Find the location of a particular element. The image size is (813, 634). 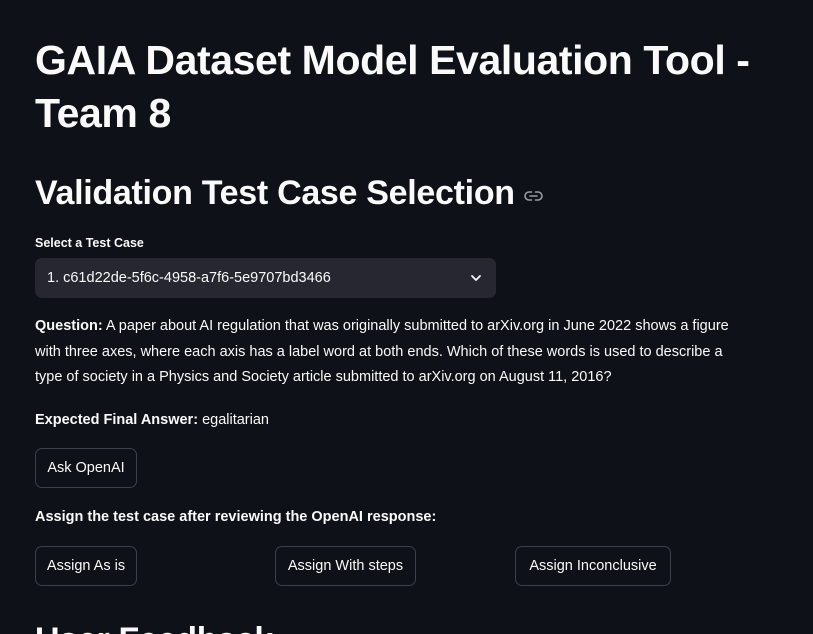

expected-answer-label: Expected Final Answer: is located at coordinates (117, 420).